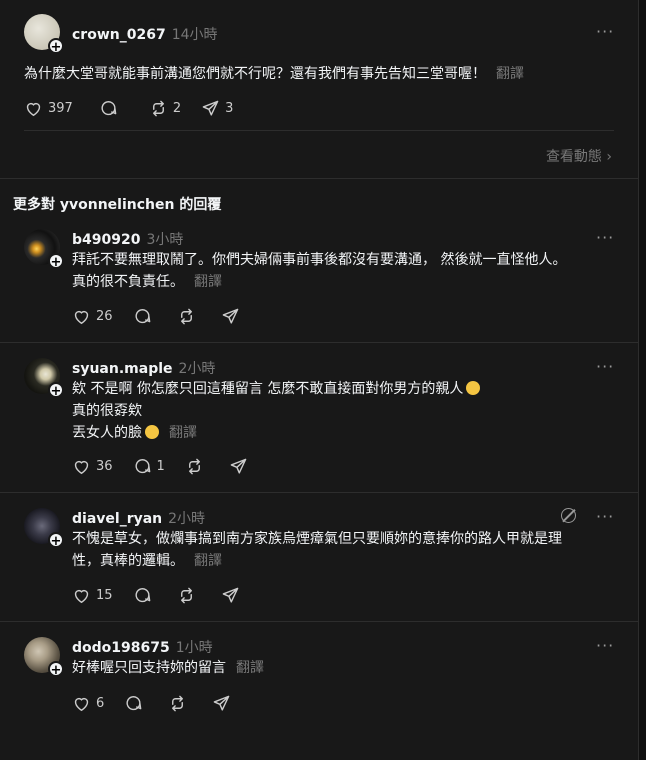  I want to click on like-button: 6, so click(88, 703).